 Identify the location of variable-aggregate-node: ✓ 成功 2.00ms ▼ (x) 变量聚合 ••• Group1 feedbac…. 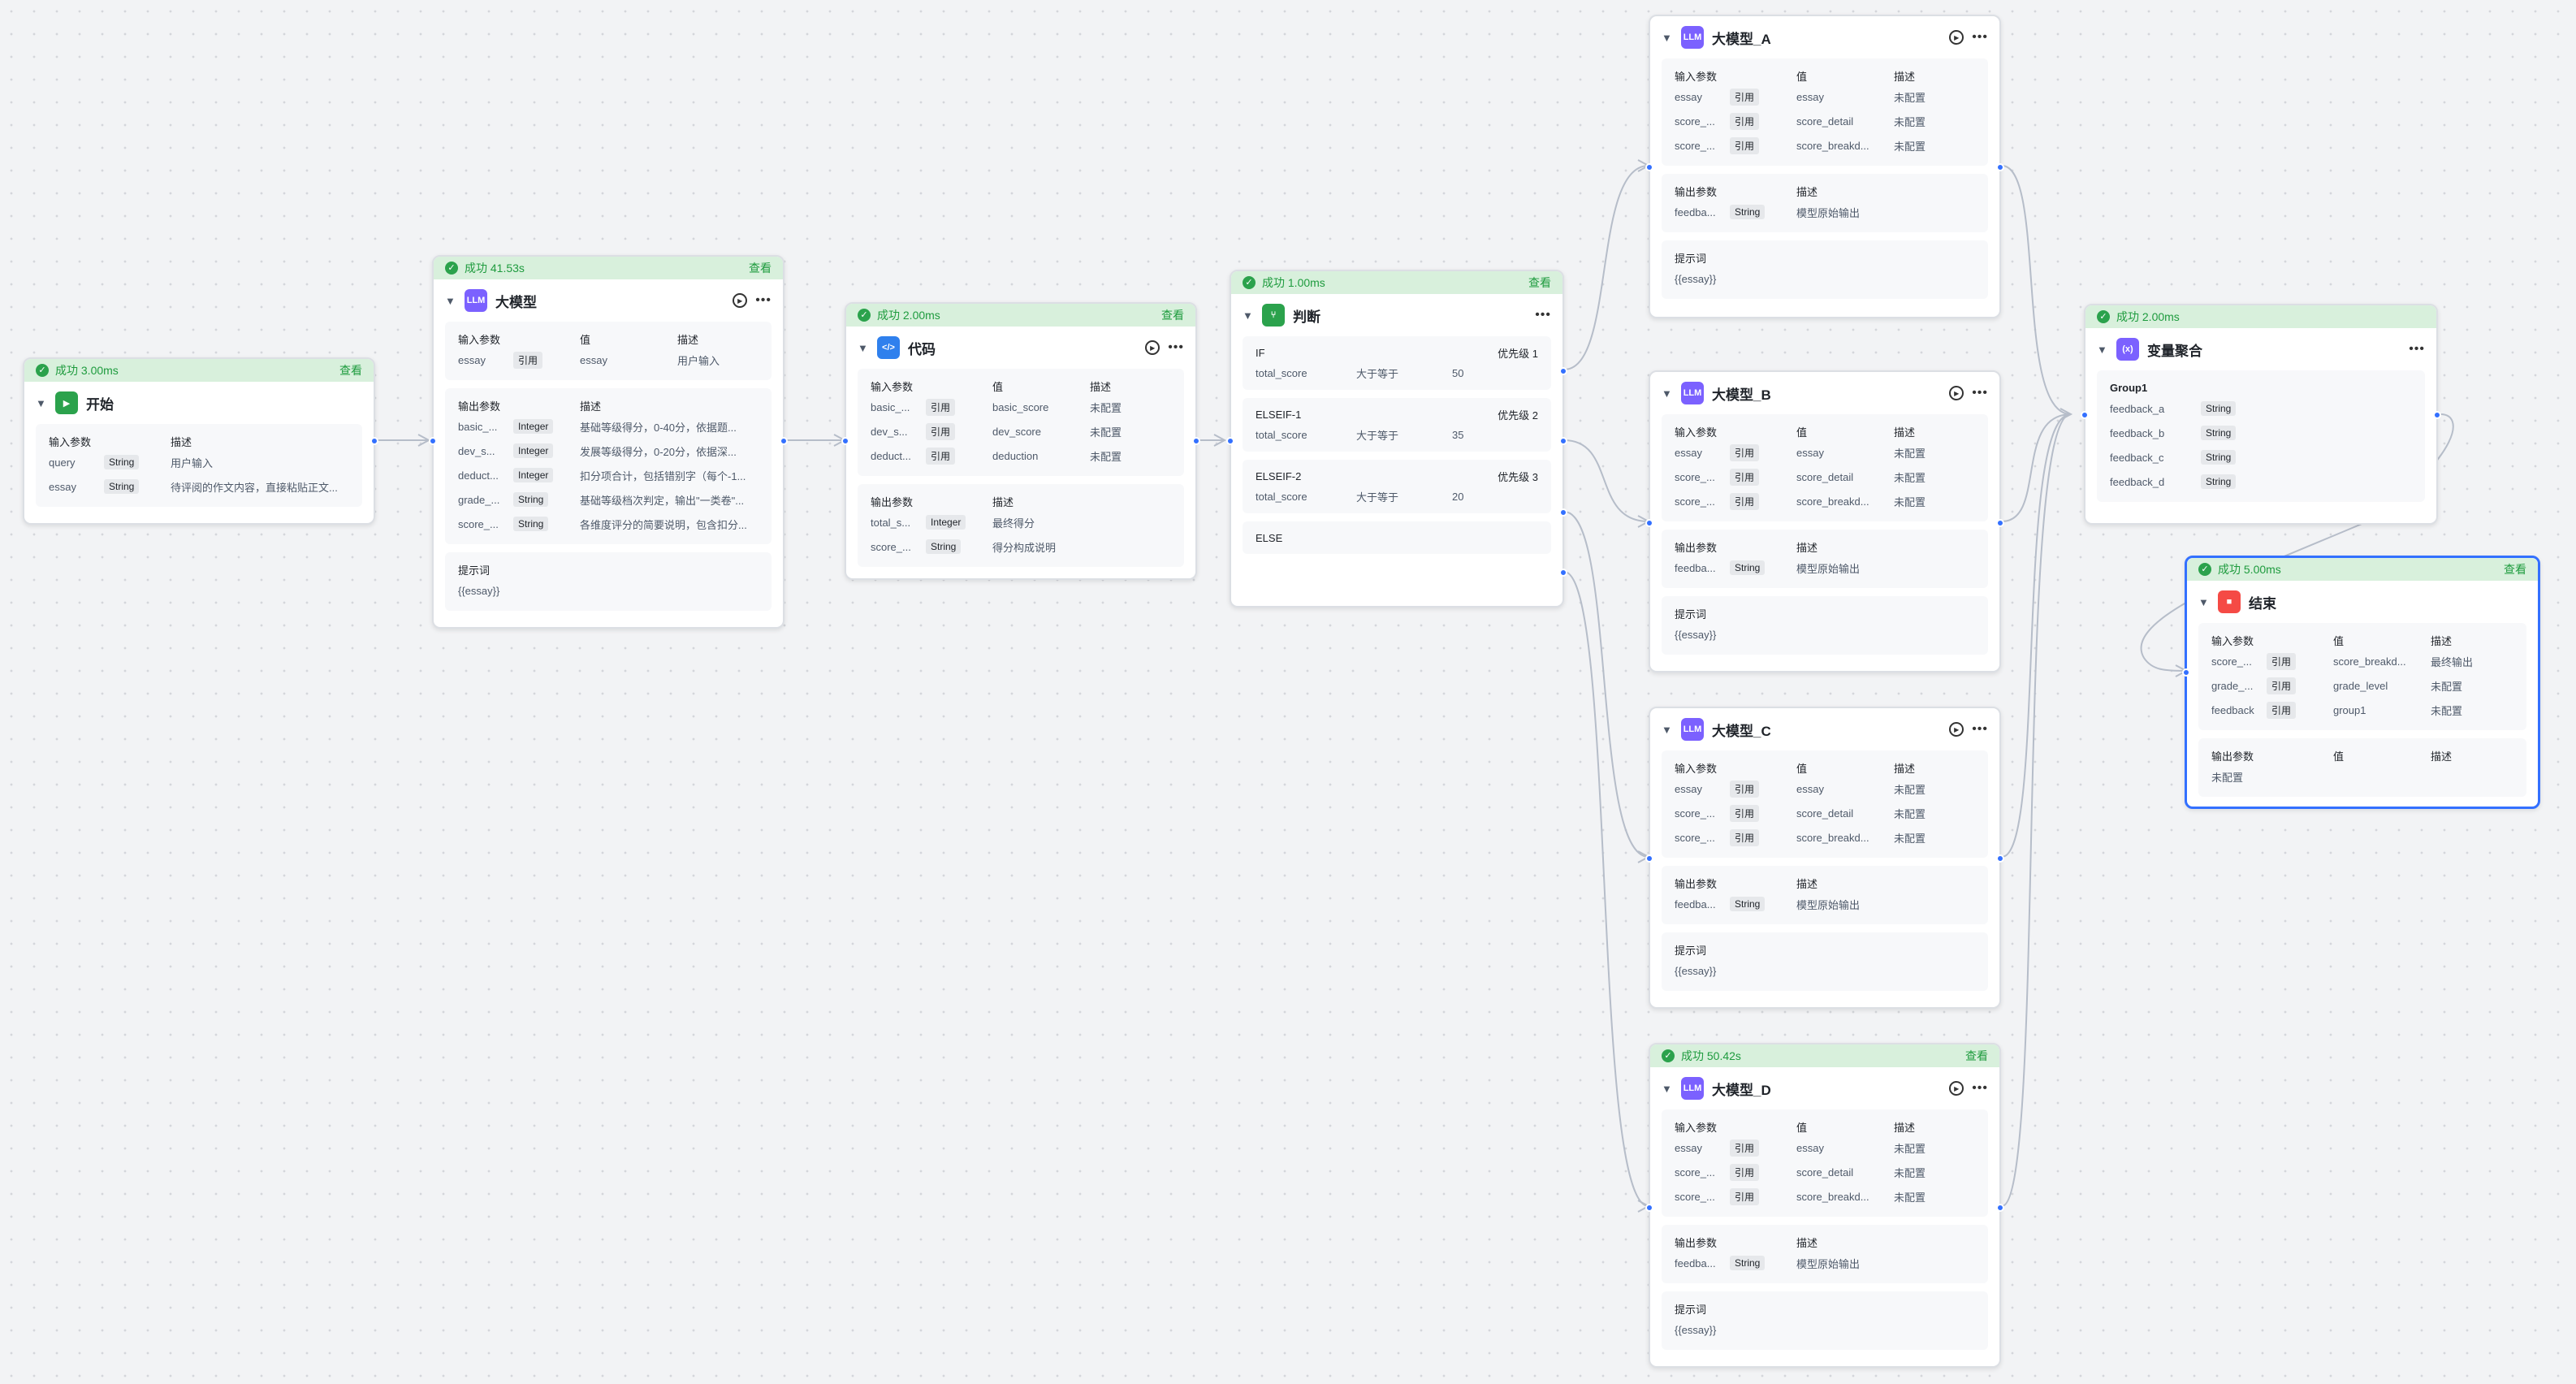
(2261, 414).